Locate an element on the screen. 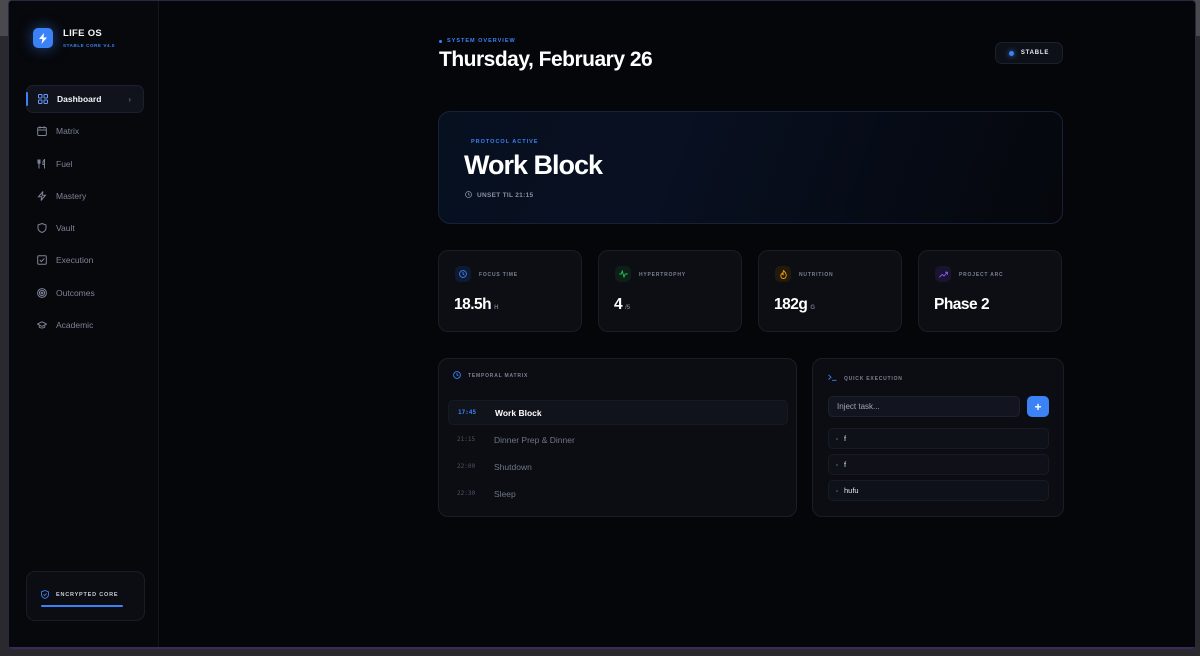 This screenshot has width=1200, height=656. terminal-icon is located at coordinates (832, 378).